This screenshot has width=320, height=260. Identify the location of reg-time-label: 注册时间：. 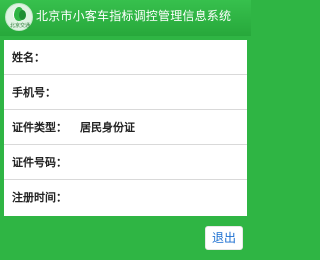
(39, 197).